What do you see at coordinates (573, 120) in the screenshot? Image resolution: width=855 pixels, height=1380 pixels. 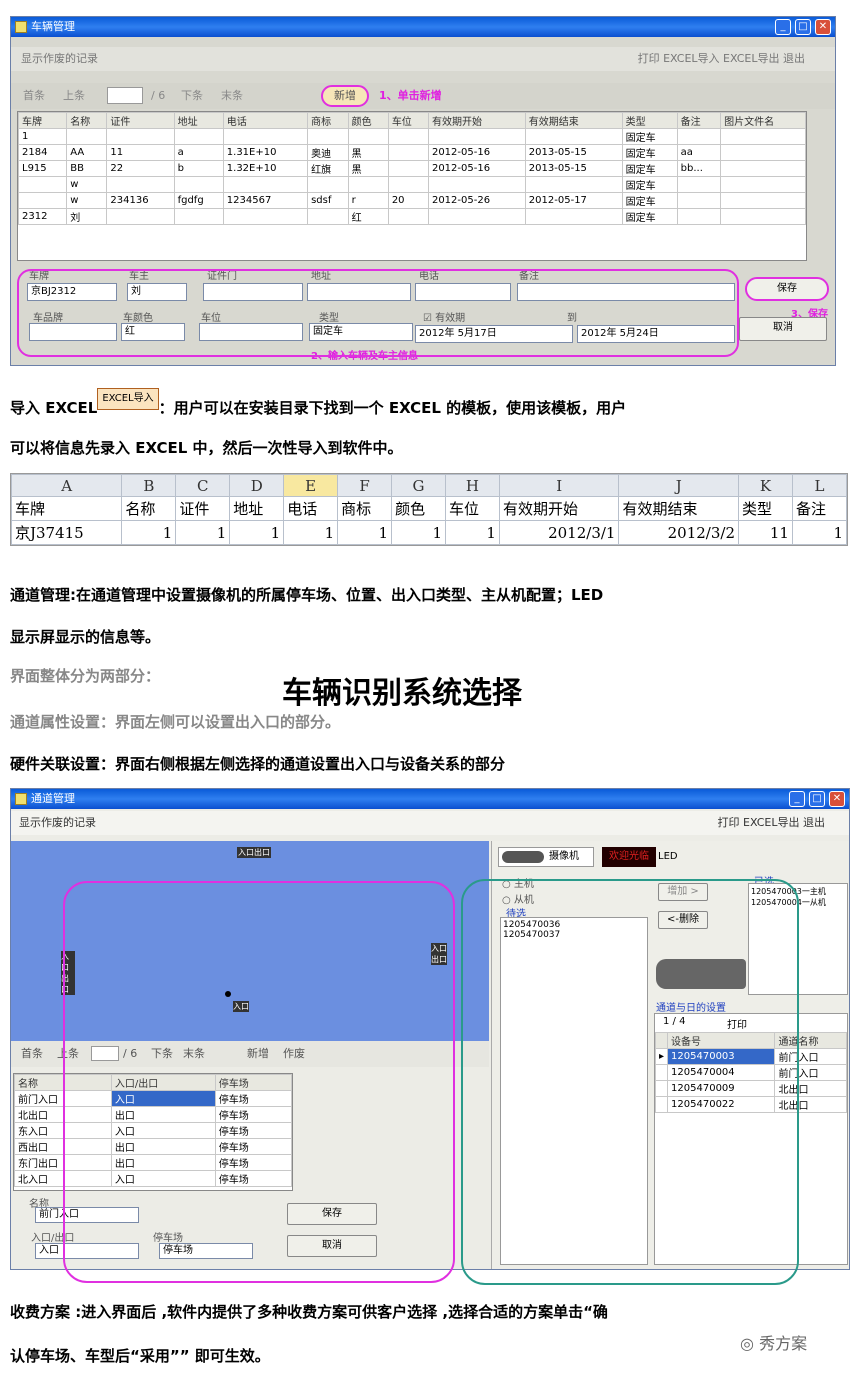 I see `col-header: 有效期结束` at bounding box center [573, 120].